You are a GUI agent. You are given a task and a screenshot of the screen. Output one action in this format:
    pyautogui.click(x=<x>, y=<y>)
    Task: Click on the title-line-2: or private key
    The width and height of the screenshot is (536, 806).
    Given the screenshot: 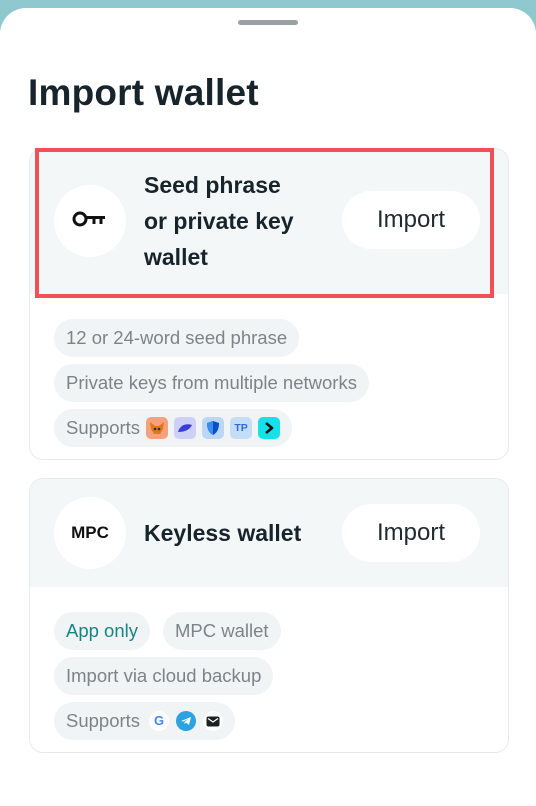 What is the action you would take?
    pyautogui.click(x=219, y=221)
    